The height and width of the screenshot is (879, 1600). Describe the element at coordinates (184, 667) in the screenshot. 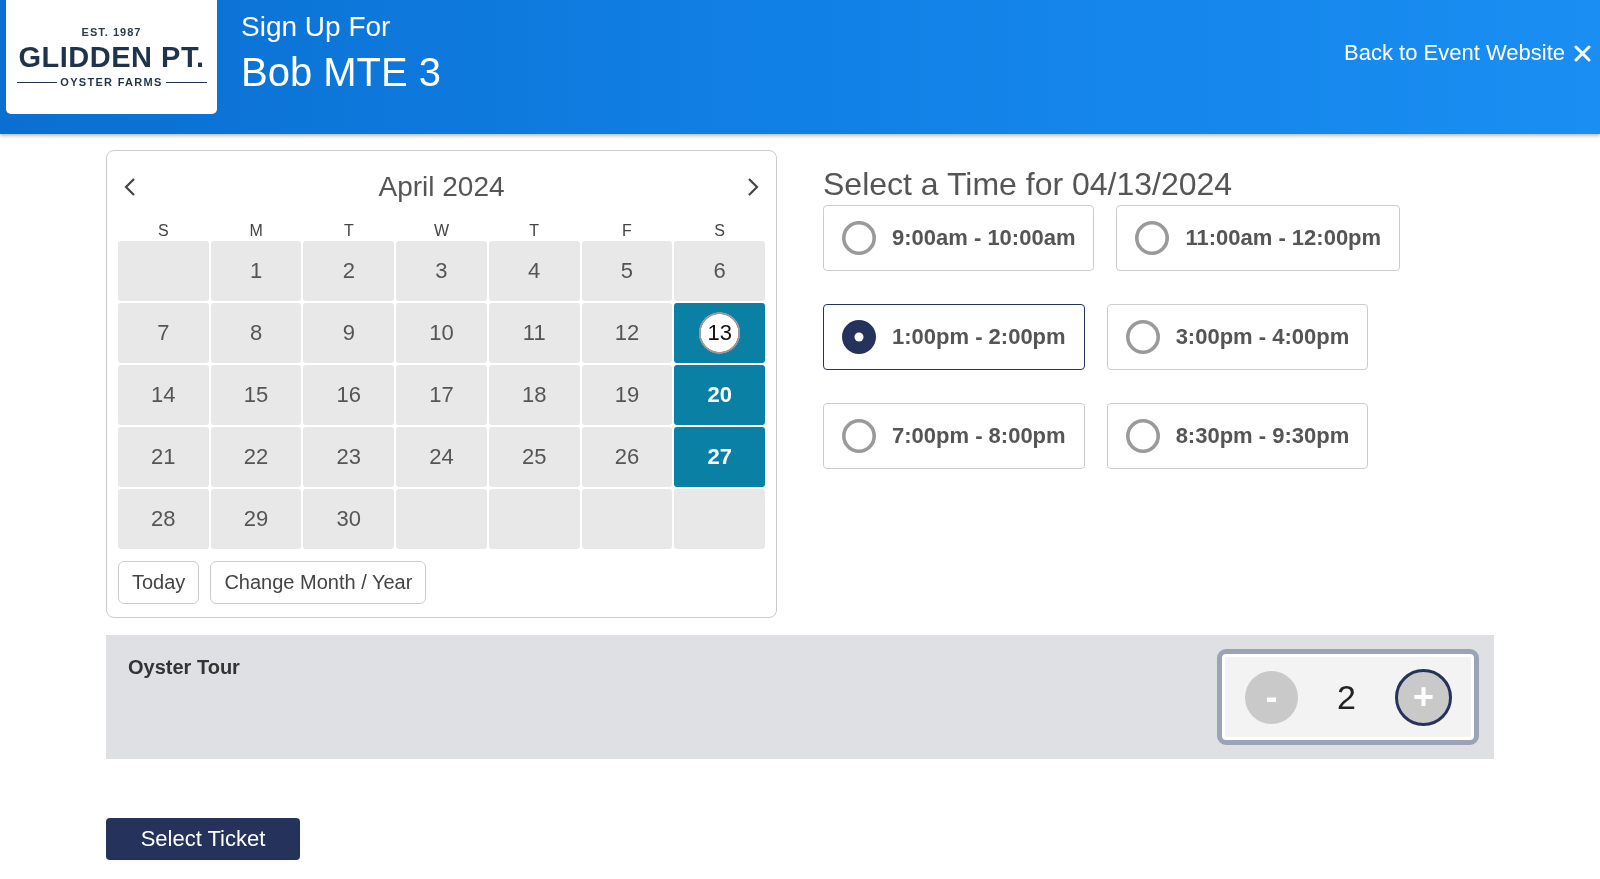

I see `ticket-name: Oyster Tour` at that location.